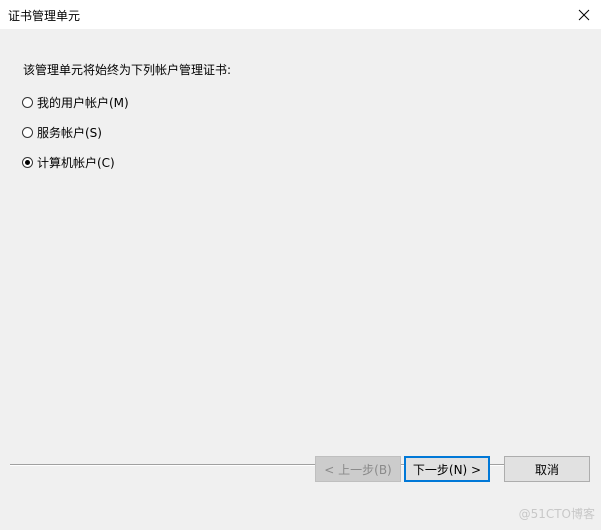 This screenshot has width=601, height=530. I want to click on close-icon, so click(584, 15).